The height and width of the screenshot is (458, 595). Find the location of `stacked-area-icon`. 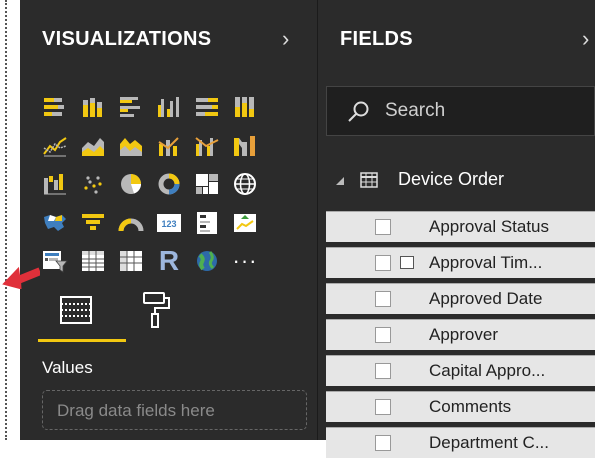

stacked-area-icon is located at coordinates (131, 146).